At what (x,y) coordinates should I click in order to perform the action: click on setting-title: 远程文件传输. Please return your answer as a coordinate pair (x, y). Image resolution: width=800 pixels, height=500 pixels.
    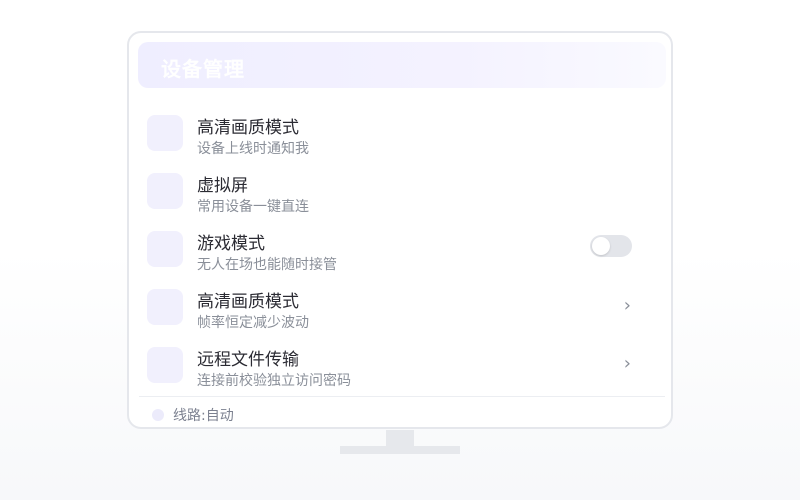
    Looking at the image, I should click on (248, 360).